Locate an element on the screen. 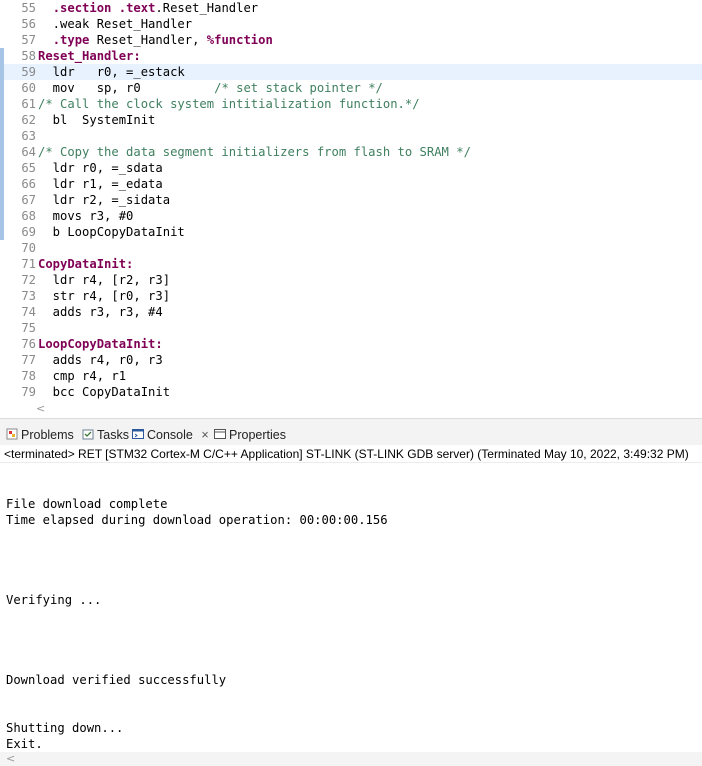 Image resolution: width=702 pixels, height=766 pixels. code-text: ldr r0, =_sdata is located at coordinates (100, 168).